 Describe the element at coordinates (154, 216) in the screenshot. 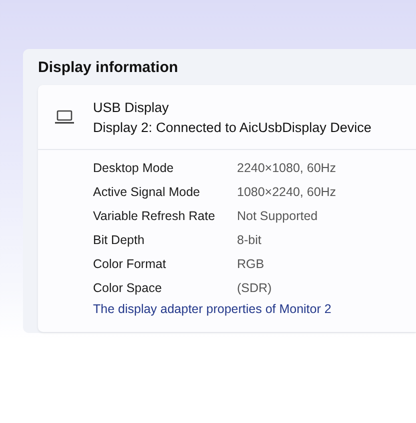

I see `property-label: Variable Refresh Rate` at that location.